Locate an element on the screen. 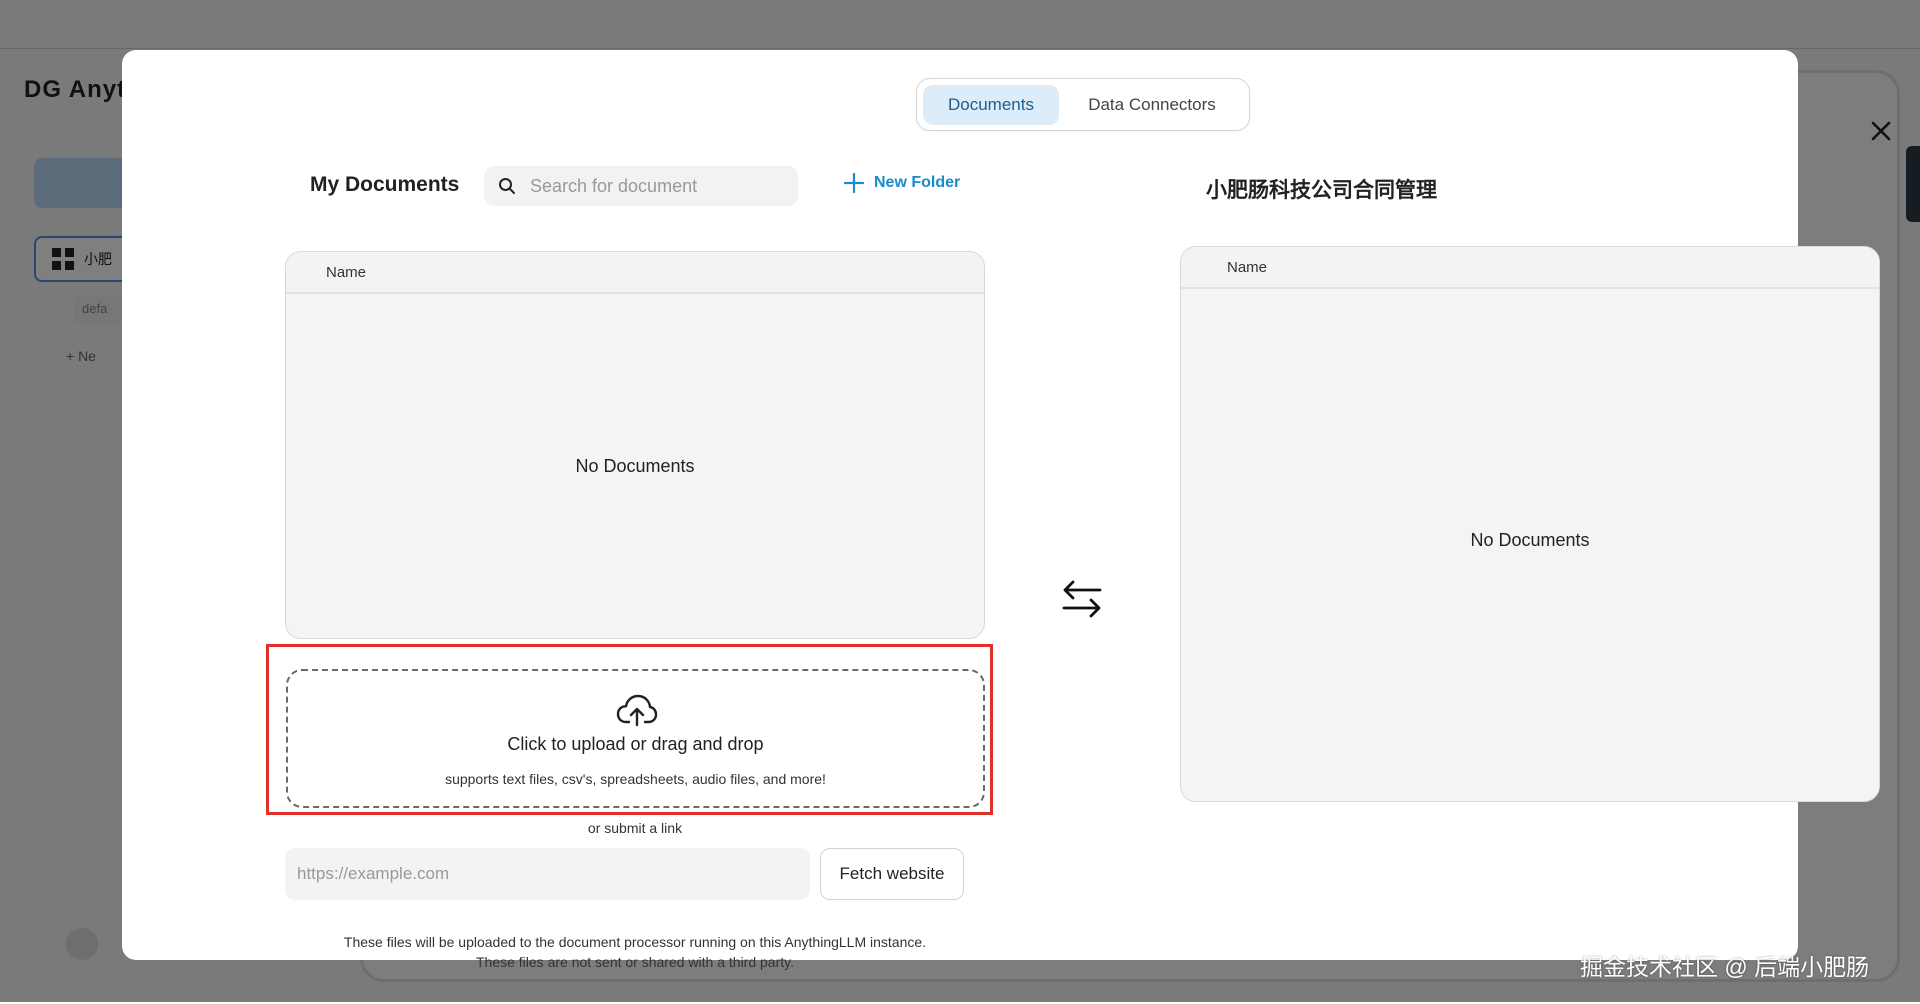  plus-icon is located at coordinates (854, 183).